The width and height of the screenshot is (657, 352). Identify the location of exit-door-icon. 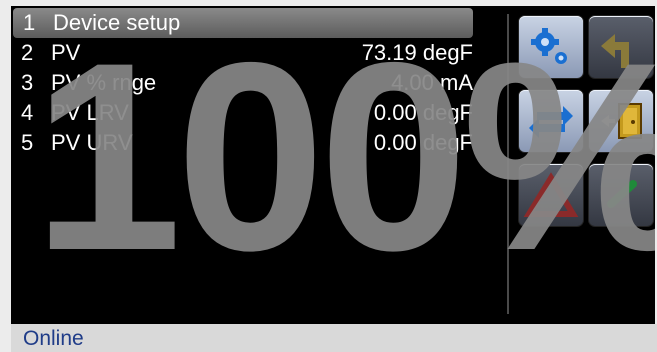
(621, 121).